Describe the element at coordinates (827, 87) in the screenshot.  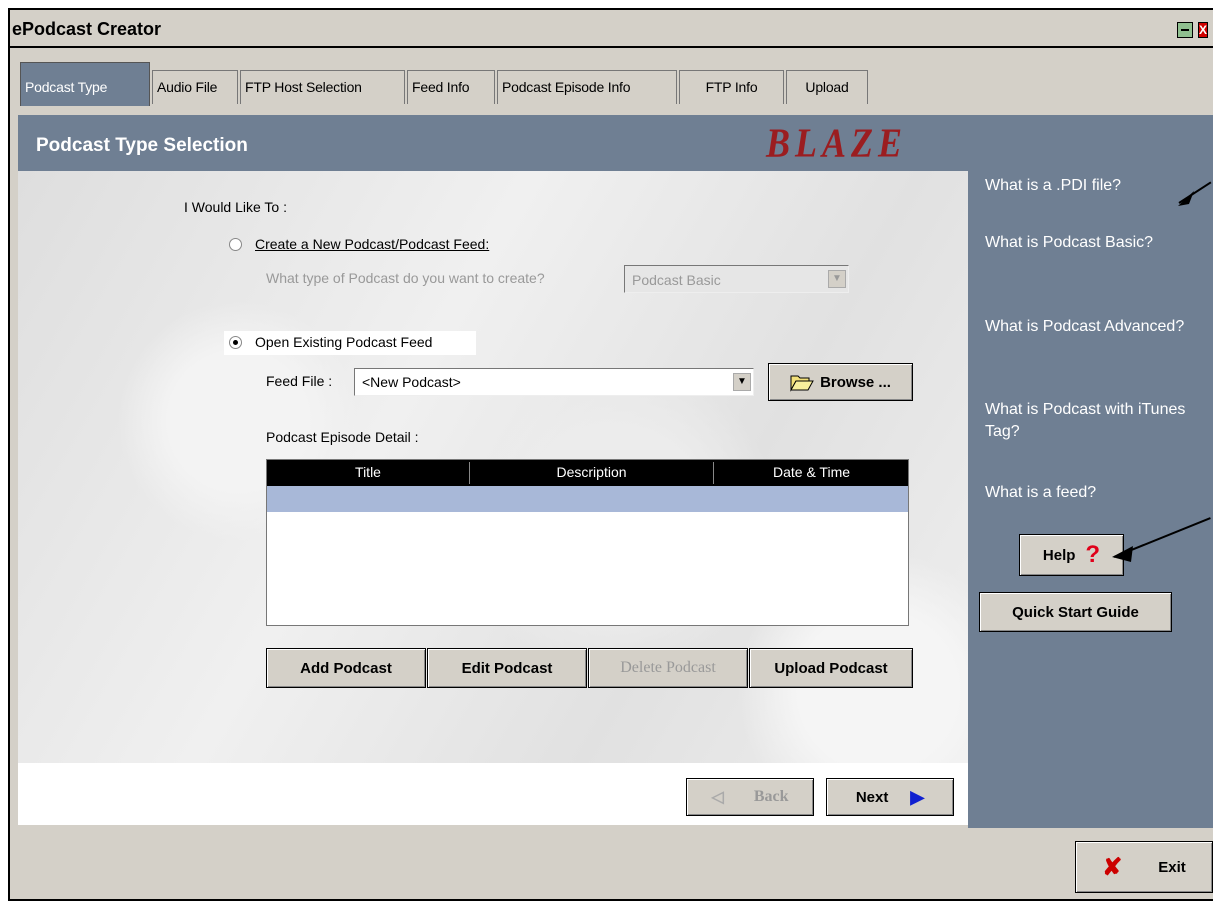
I see `tab-upload: Upload` at that location.